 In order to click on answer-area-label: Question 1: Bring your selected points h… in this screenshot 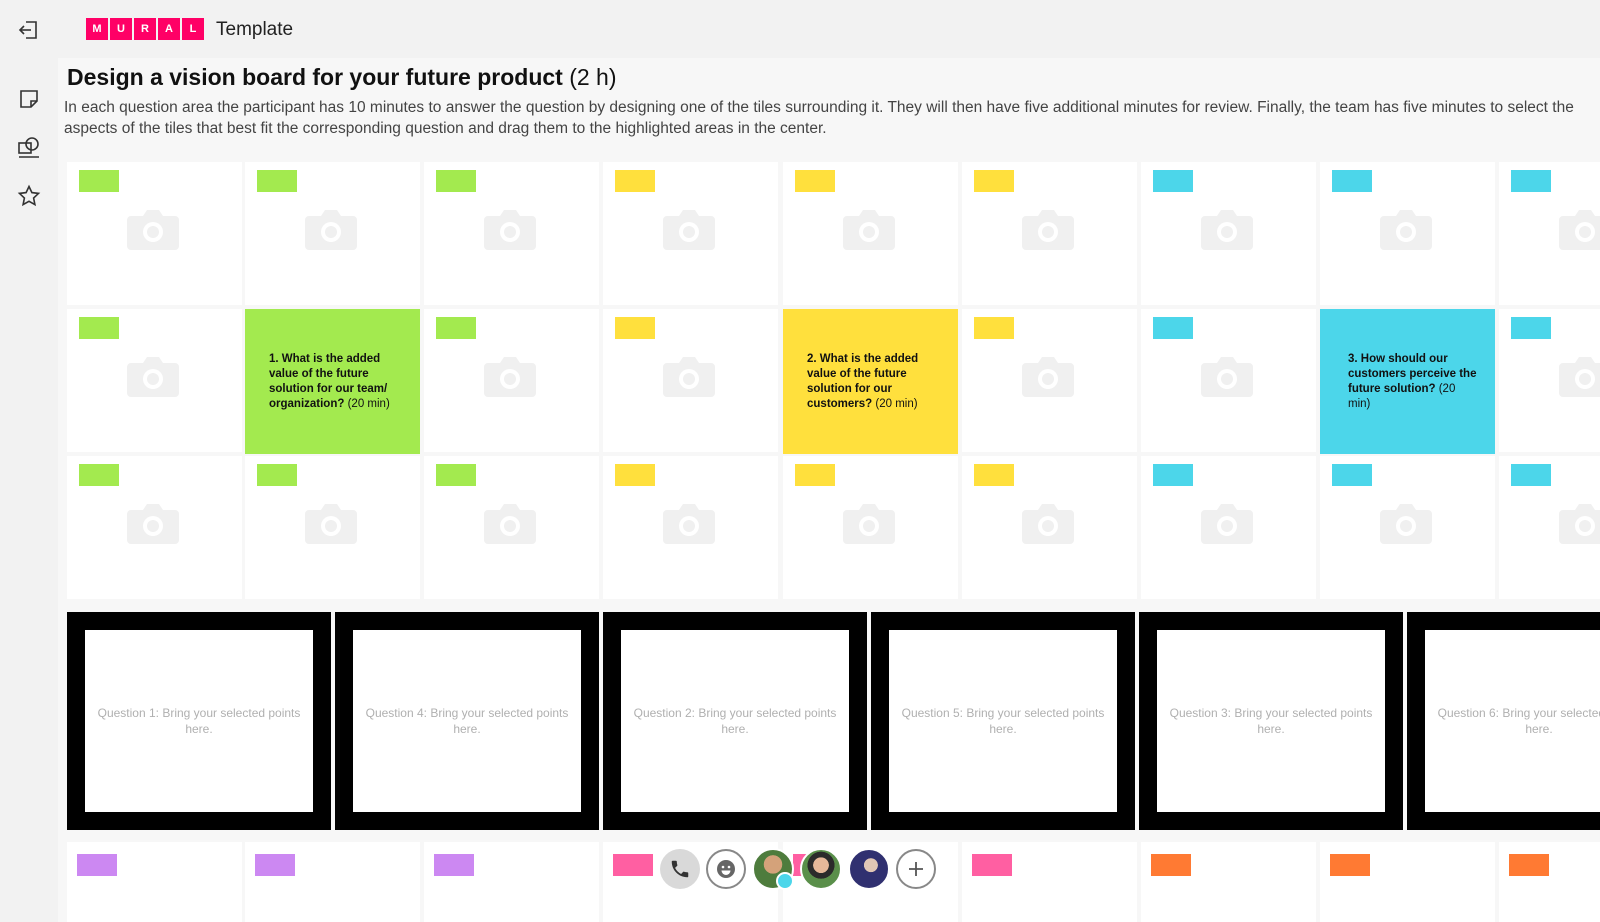, I will do `click(199, 721)`.